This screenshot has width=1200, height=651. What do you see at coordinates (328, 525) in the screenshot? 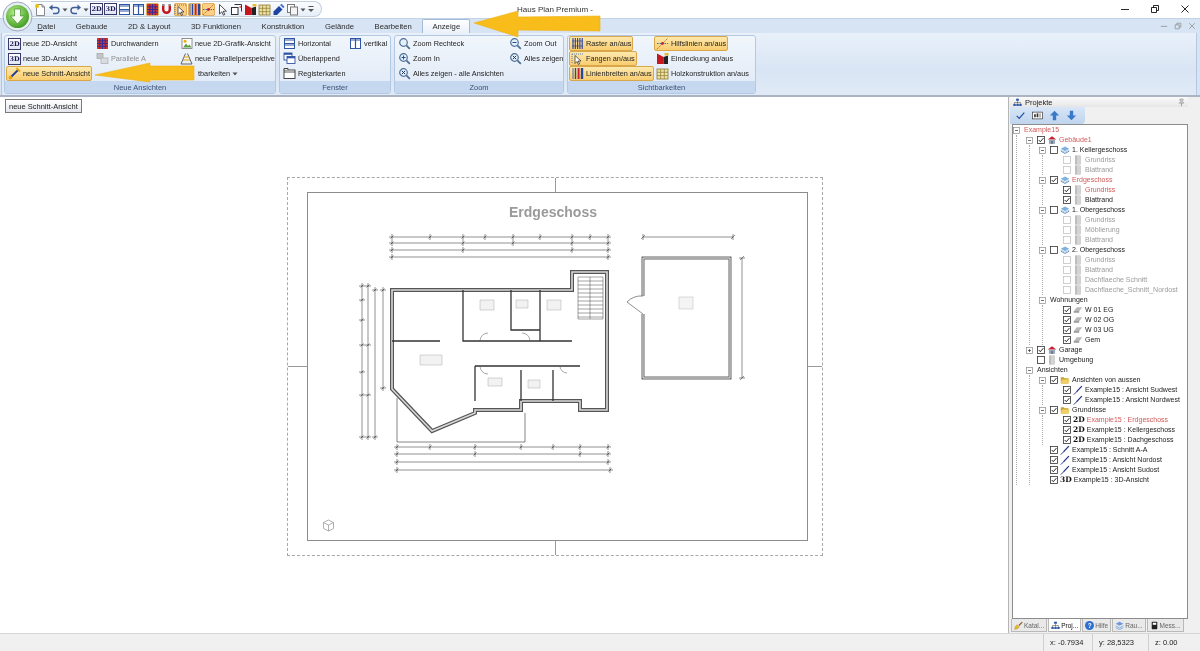
I see `cube-icon` at bounding box center [328, 525].